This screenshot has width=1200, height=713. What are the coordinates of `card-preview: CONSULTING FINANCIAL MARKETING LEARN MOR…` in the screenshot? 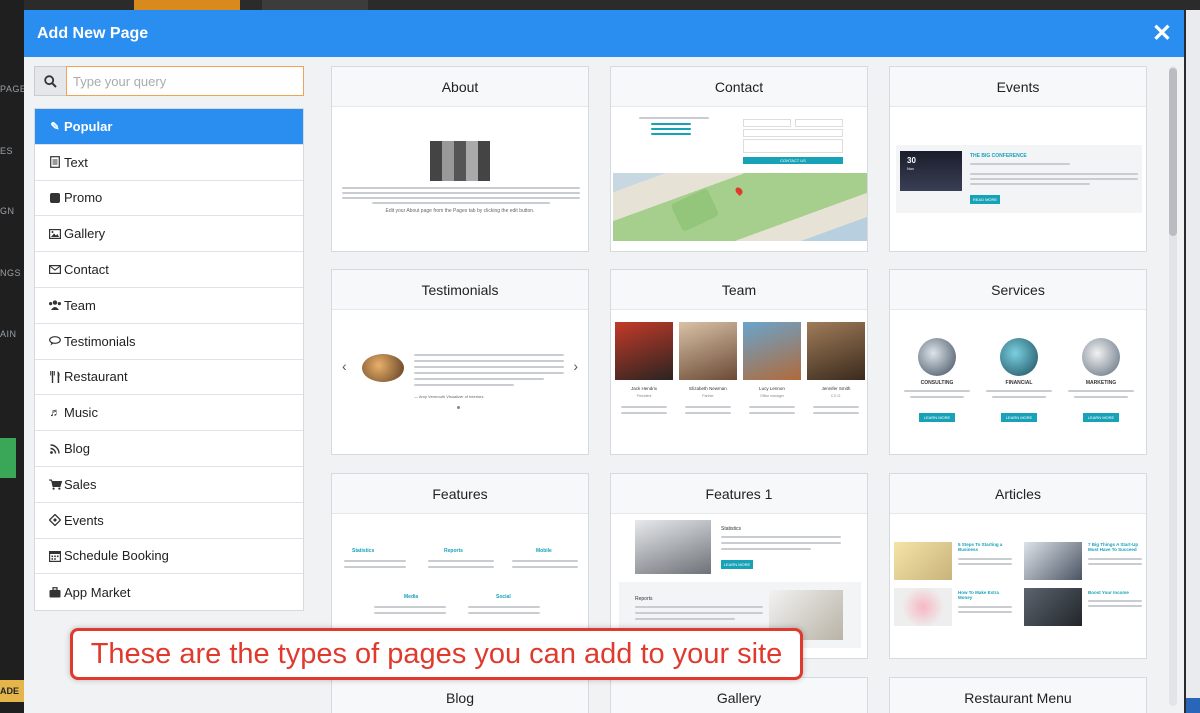 It's located at (1018, 382).